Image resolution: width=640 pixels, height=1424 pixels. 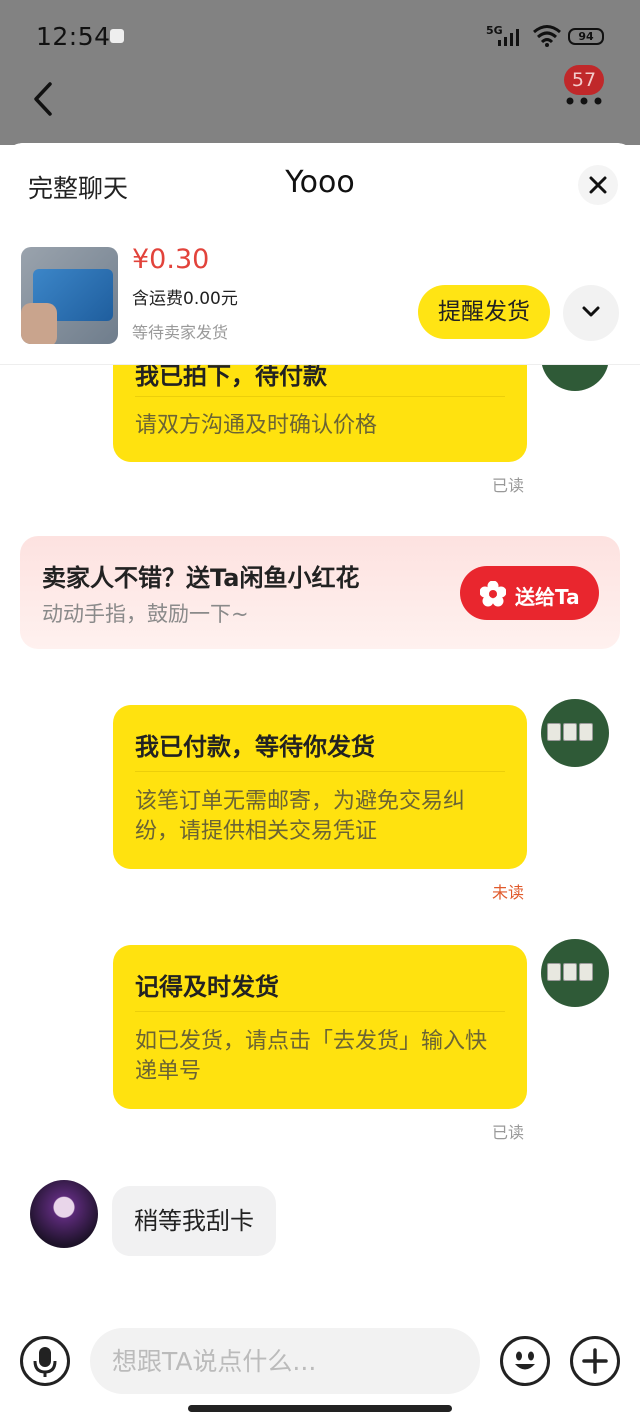 I want to click on unread-status: 未读, so click(x=508, y=892).